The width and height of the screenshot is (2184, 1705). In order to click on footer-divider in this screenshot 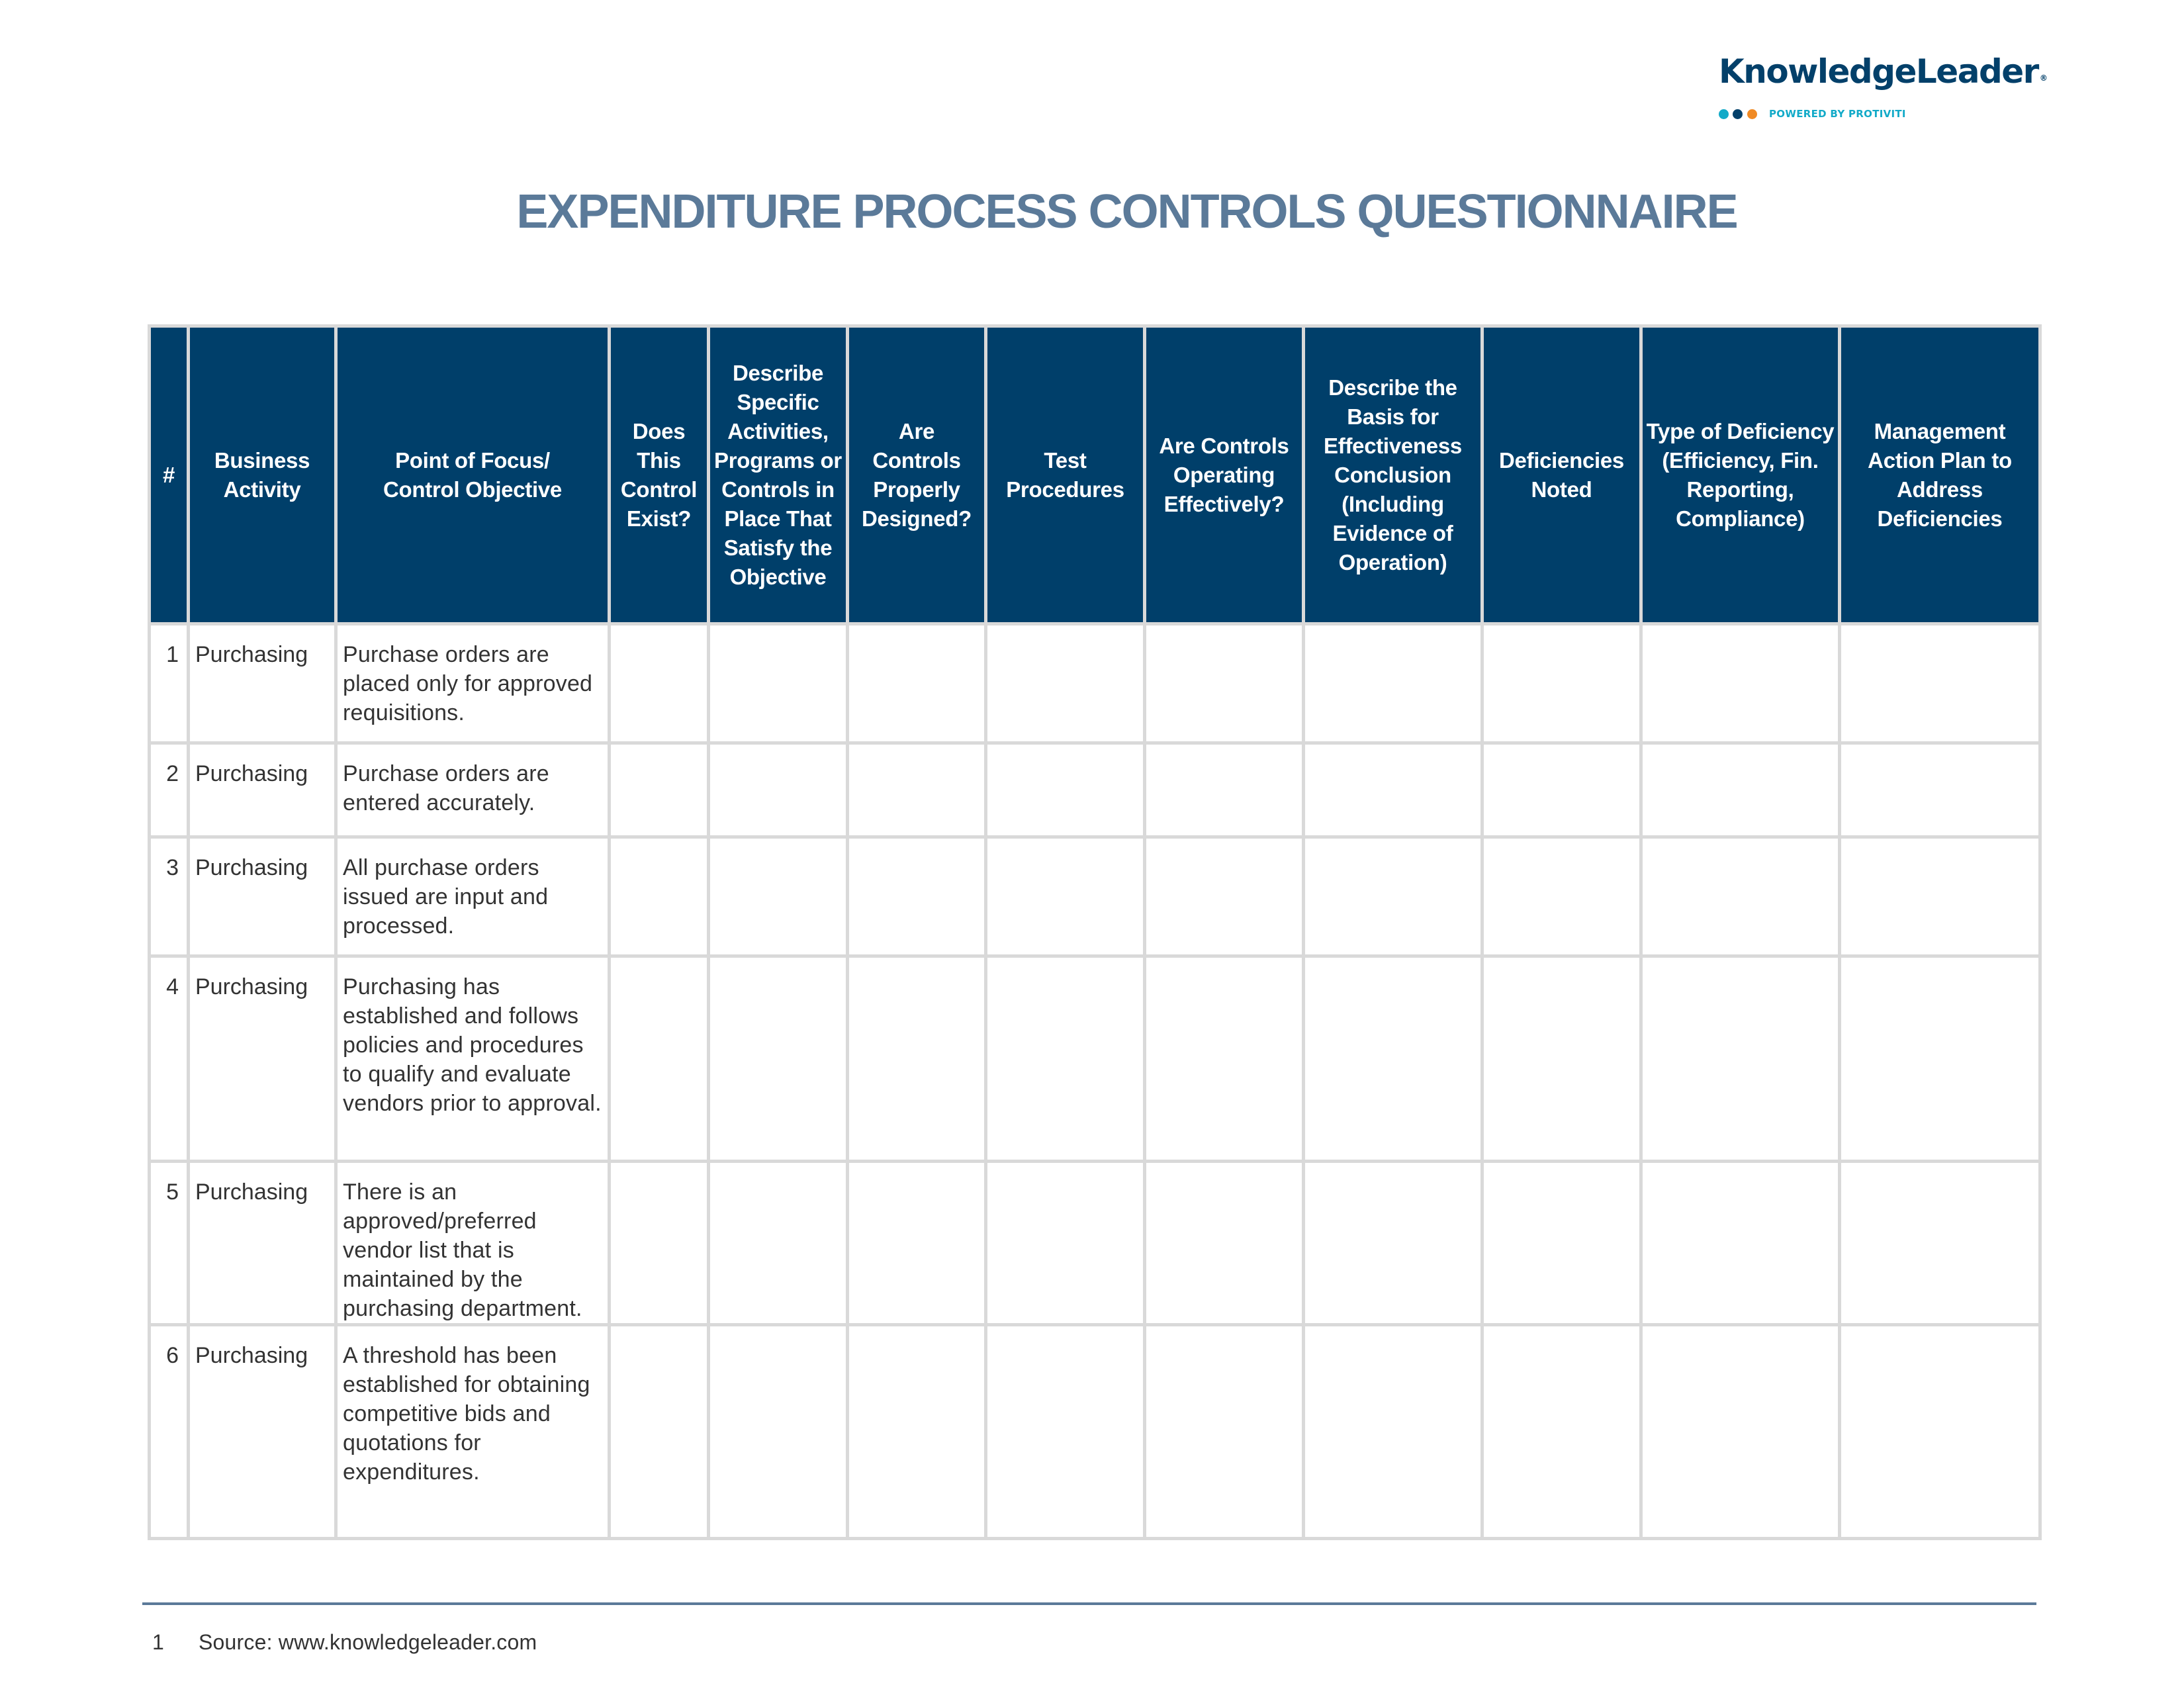, I will do `click(1089, 1603)`.